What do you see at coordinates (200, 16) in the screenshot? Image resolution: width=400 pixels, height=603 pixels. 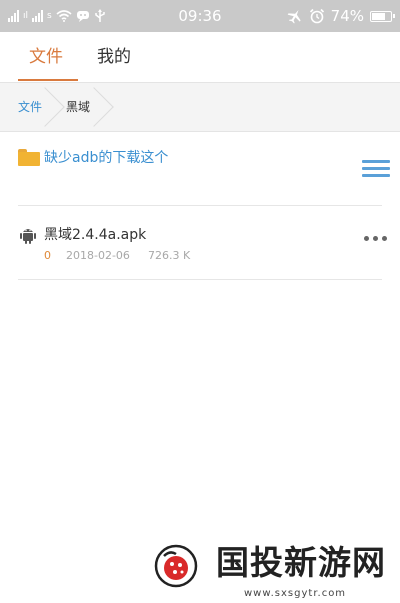 I see `status-bar: ıl s 09:36 74%` at bounding box center [200, 16].